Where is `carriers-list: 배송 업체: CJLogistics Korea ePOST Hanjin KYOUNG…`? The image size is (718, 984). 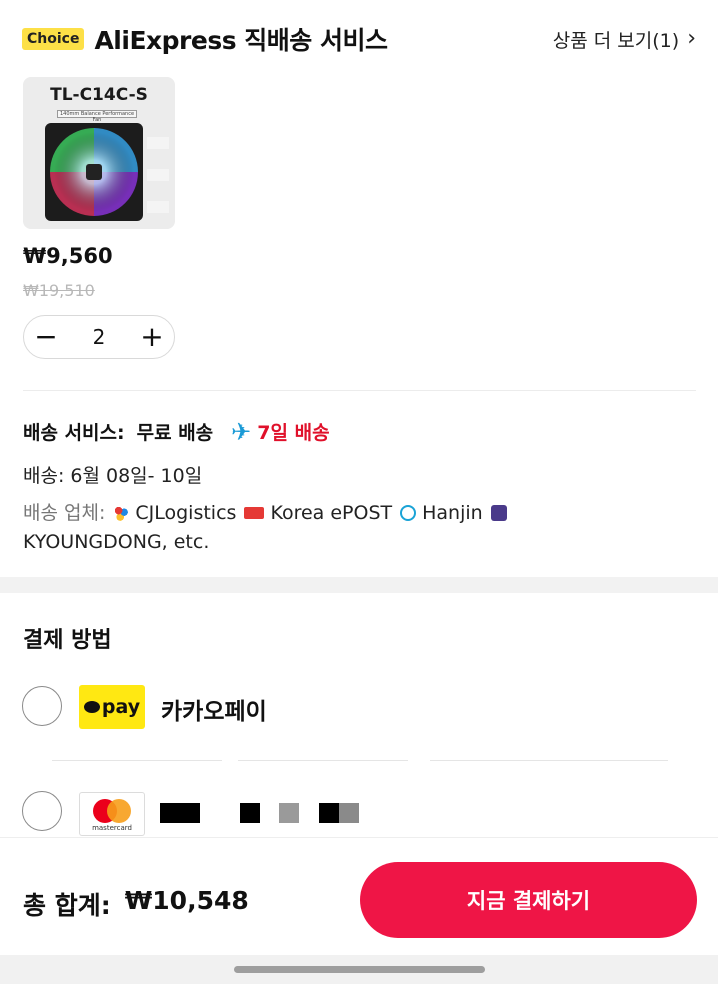
carriers-list: 배송 업체: CJLogistics Korea ePOST Hanjin KYOUNG… is located at coordinates (333, 528).